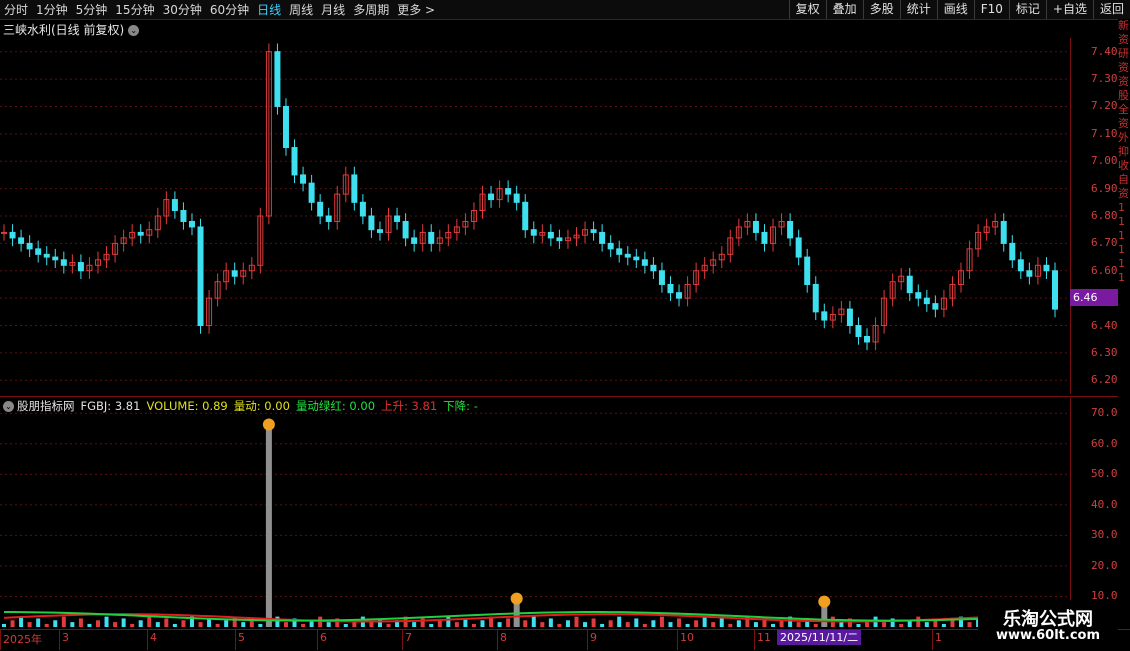 The image size is (1130, 651). What do you see at coordinates (16, 9) in the screenshot?
I see `period-tab-0: 分时` at bounding box center [16, 9].